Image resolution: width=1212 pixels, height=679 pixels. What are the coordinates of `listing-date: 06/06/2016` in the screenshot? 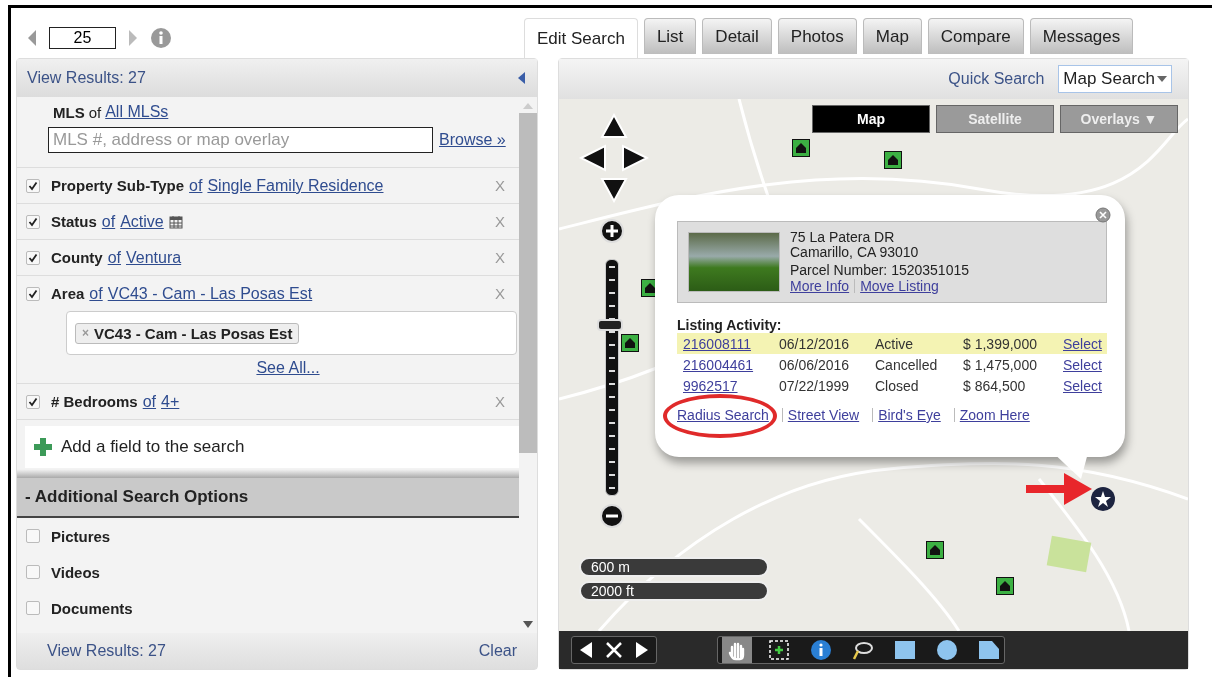 It's located at (815, 364).